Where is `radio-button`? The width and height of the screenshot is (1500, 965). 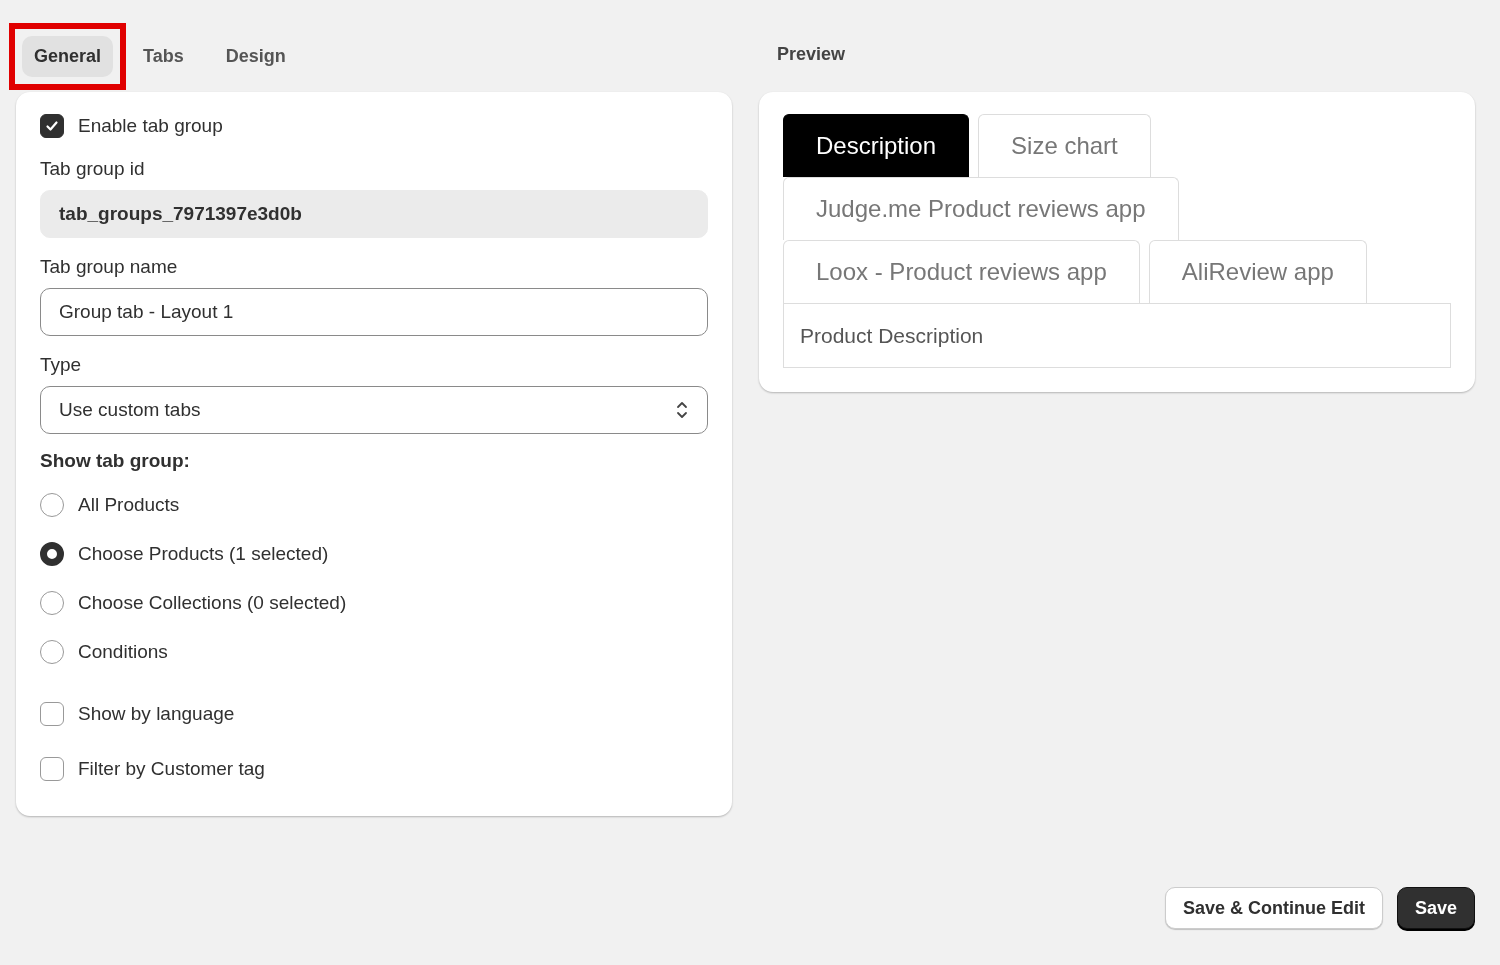
radio-button is located at coordinates (52, 553).